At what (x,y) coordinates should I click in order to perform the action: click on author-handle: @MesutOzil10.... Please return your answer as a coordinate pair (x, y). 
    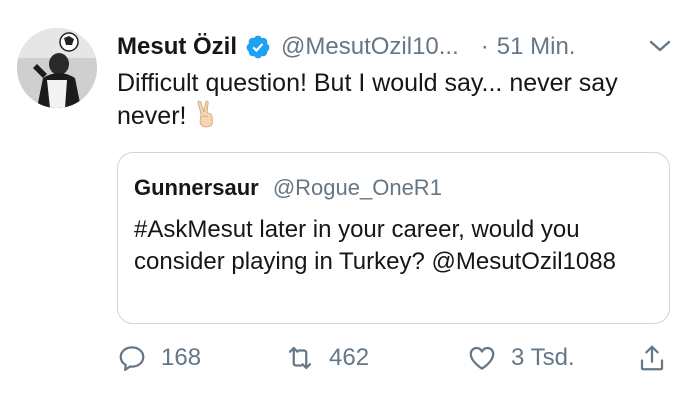
    Looking at the image, I should click on (370, 47).